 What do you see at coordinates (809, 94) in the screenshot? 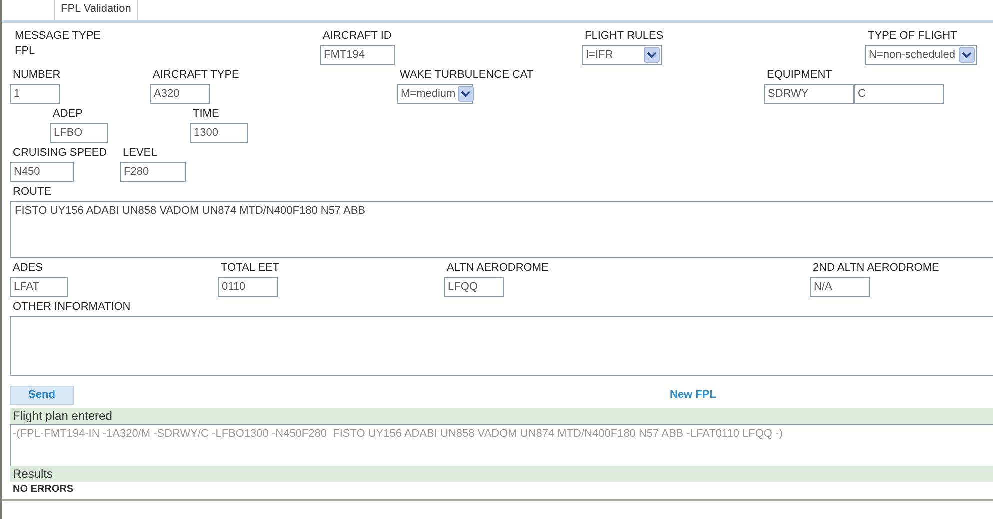
I see `input-field: SDRWY` at bounding box center [809, 94].